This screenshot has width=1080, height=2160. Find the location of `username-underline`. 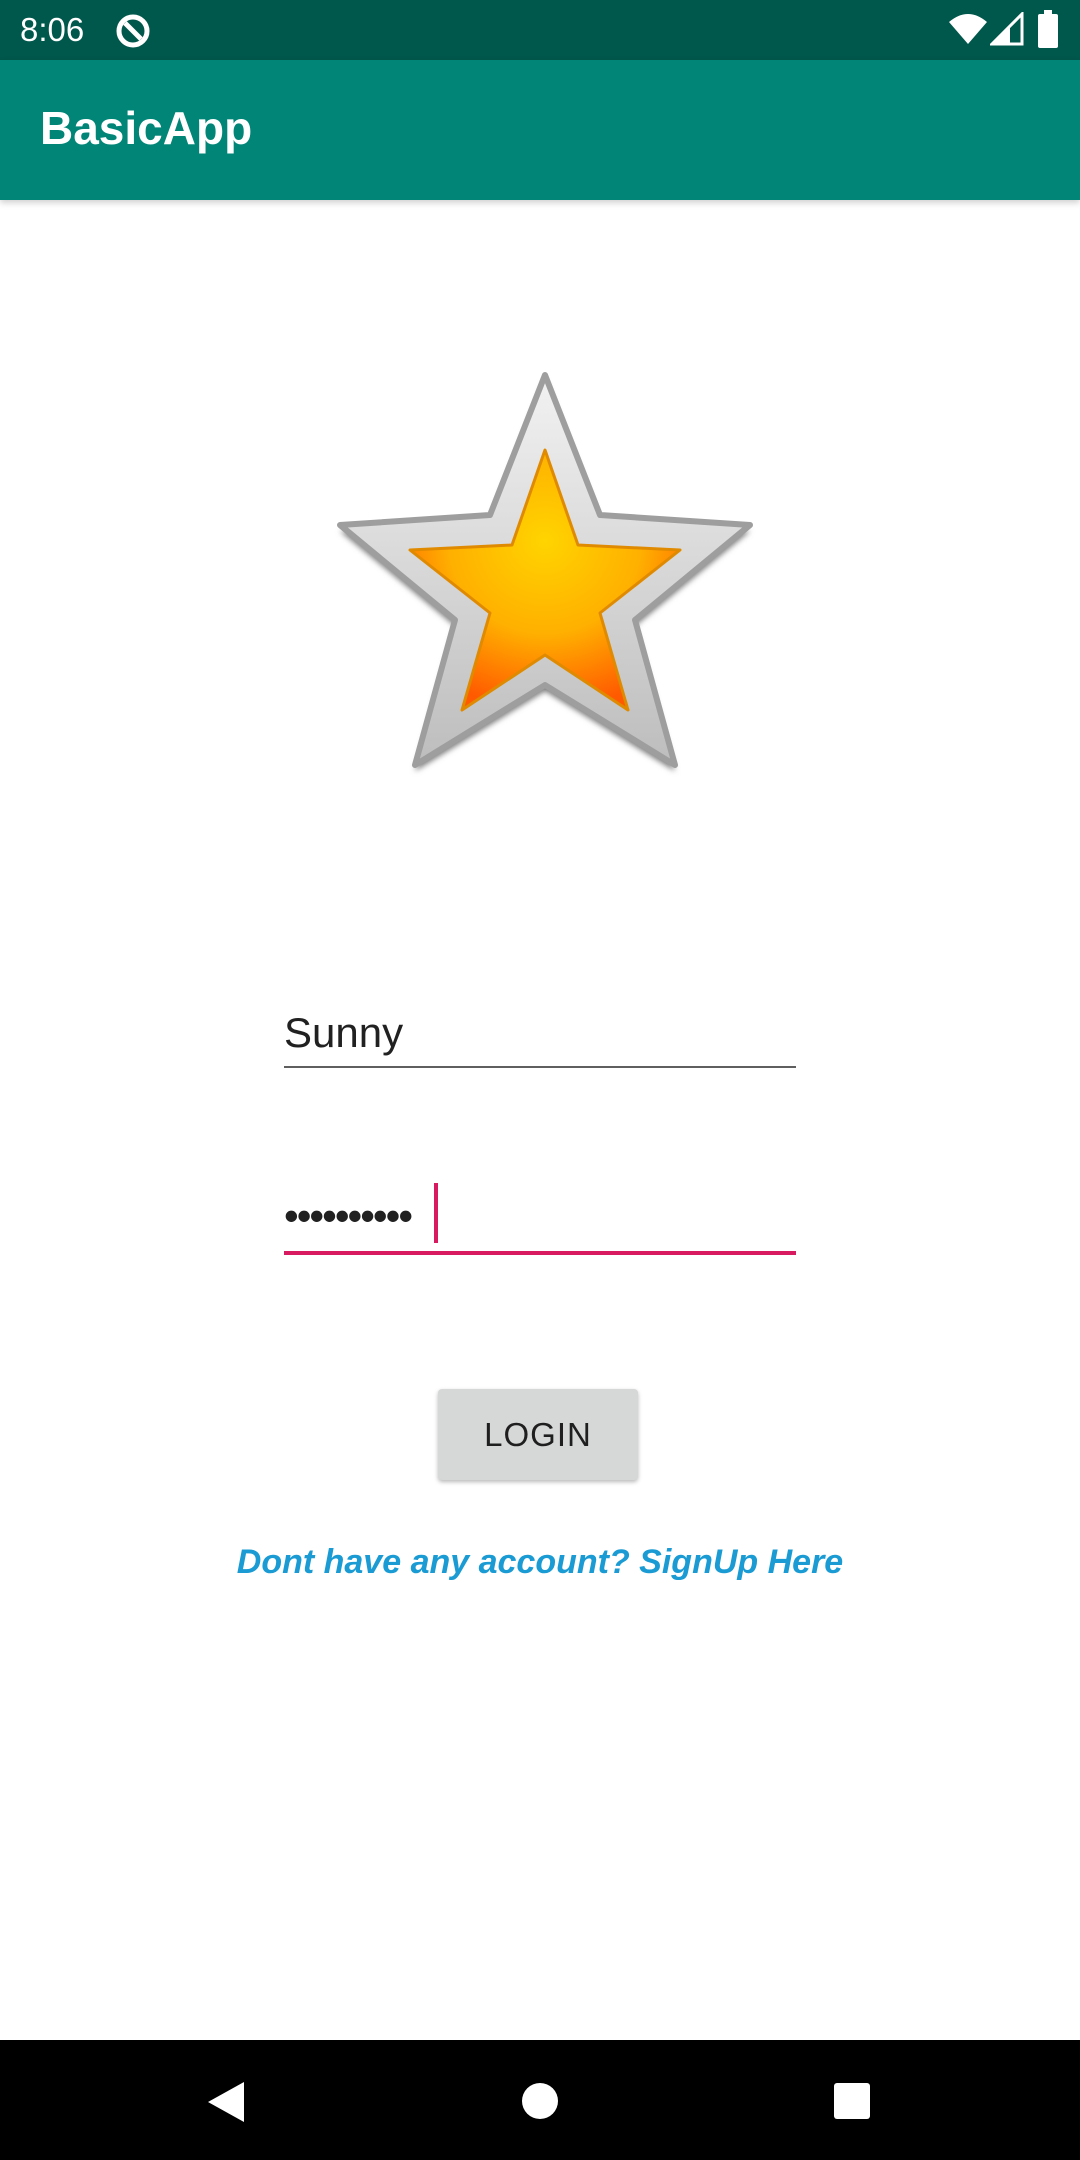

username-underline is located at coordinates (540, 1067).